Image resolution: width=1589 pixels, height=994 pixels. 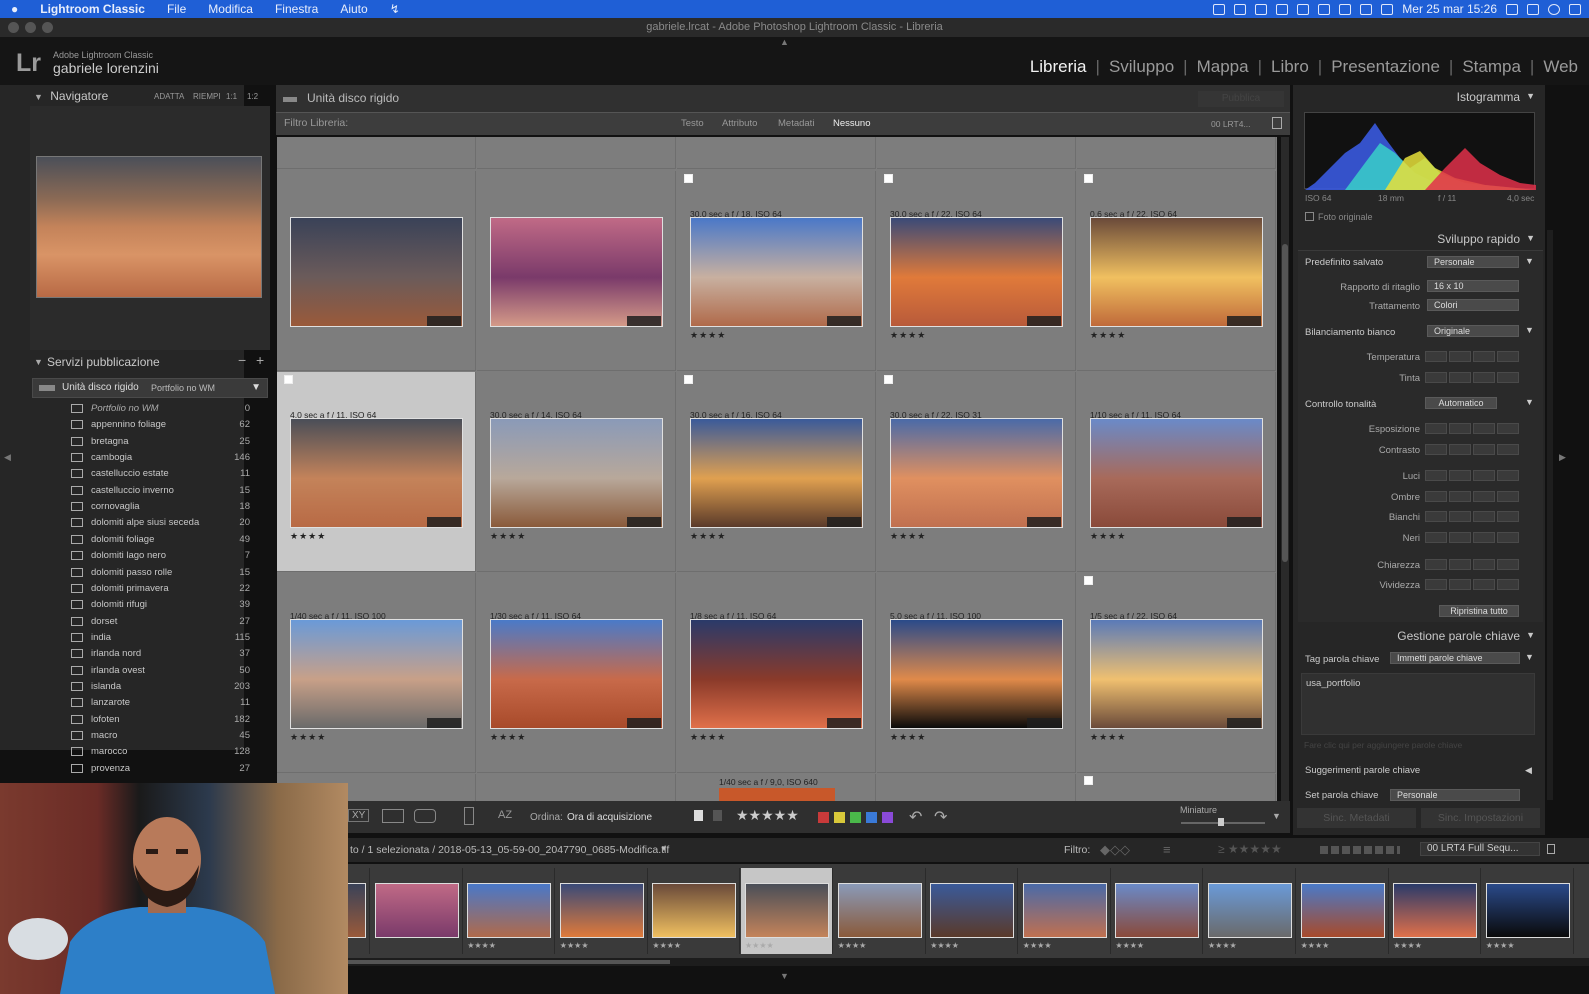 I want to click on add-service-button: +, so click(x=260, y=360).